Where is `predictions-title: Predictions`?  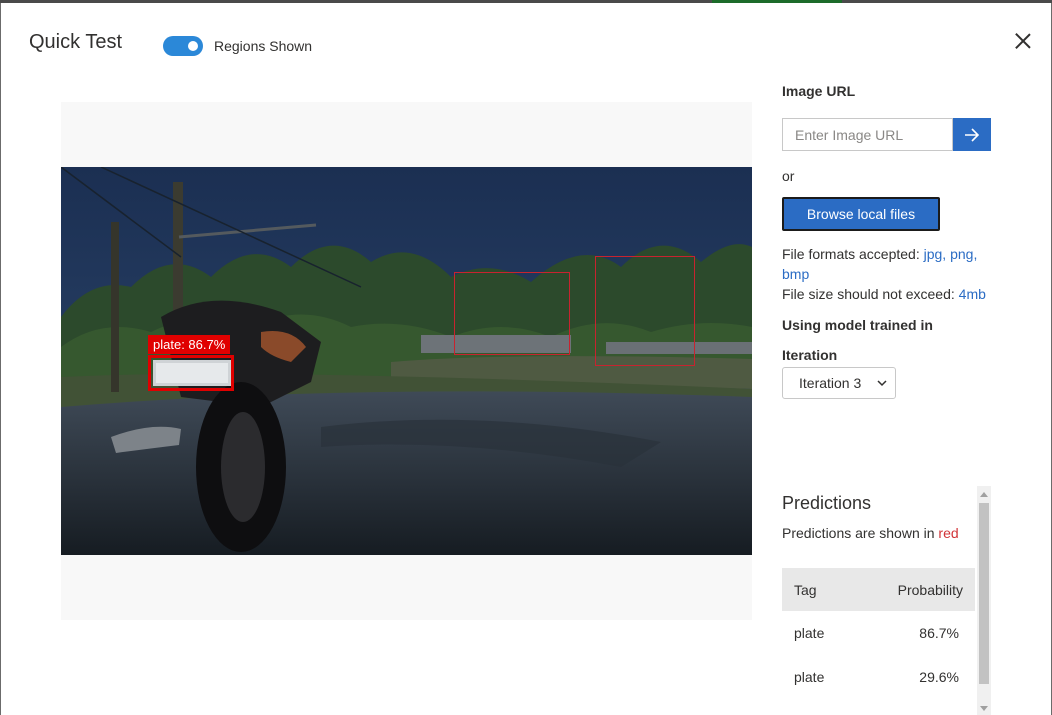
predictions-title: Predictions is located at coordinates (827, 503).